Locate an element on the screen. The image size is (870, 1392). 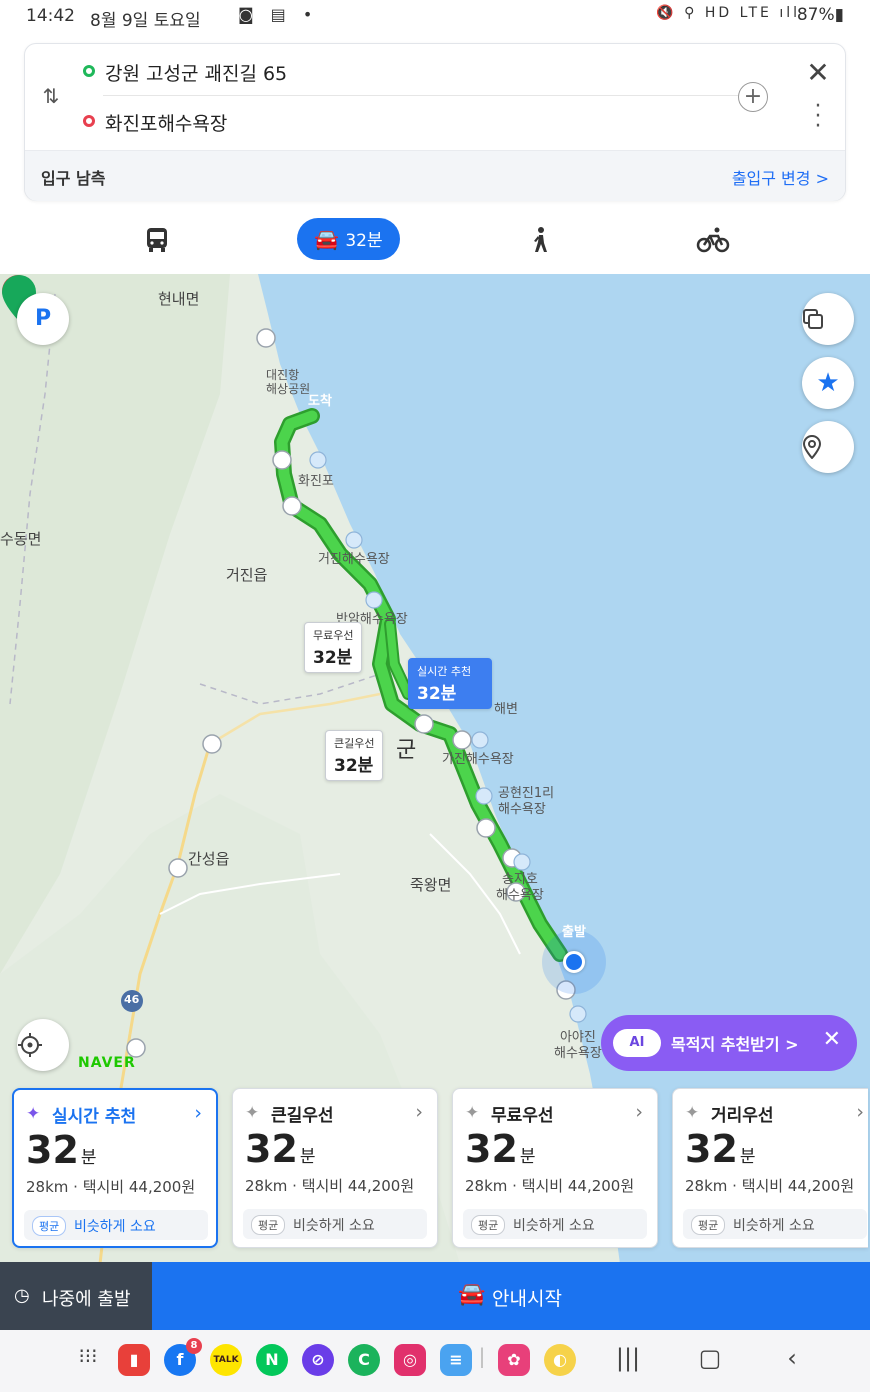
route-box-realtime: 실시간 추천 32분 is located at coordinates (450, 683).